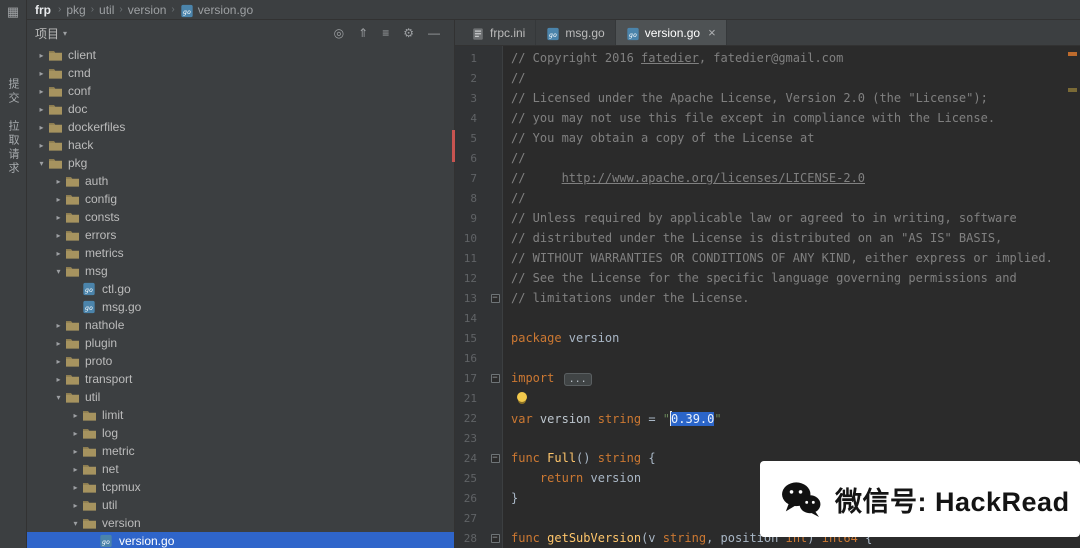 The width and height of the screenshot is (1080, 548). What do you see at coordinates (240, 253) in the screenshot?
I see `tree-item-metrics: ▸ metrics` at bounding box center [240, 253].